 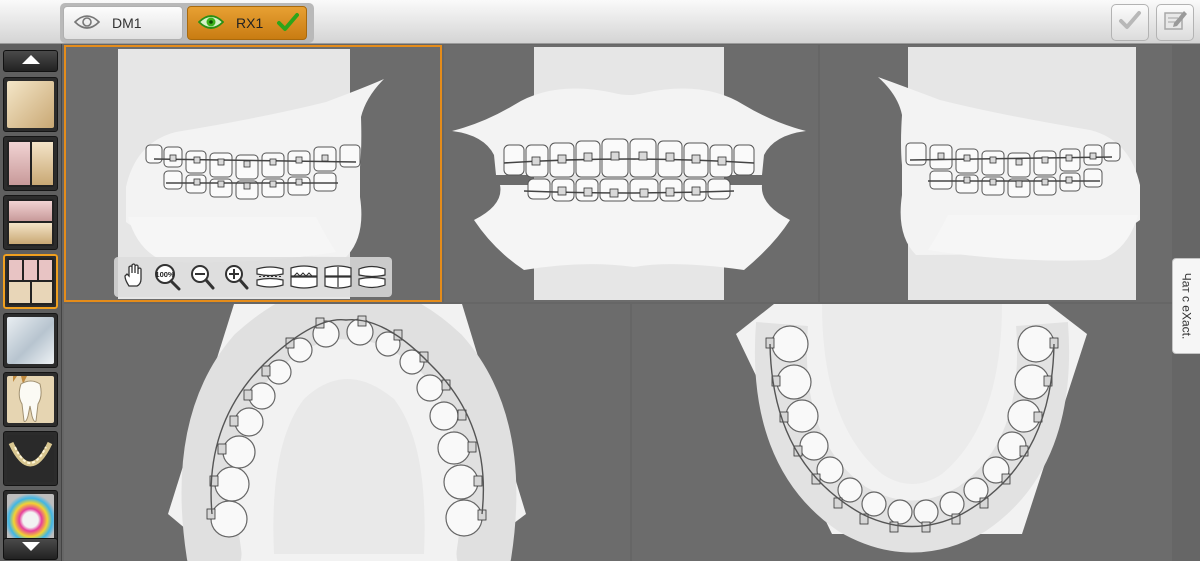 I want to click on notes-button, so click(x=1175, y=22).